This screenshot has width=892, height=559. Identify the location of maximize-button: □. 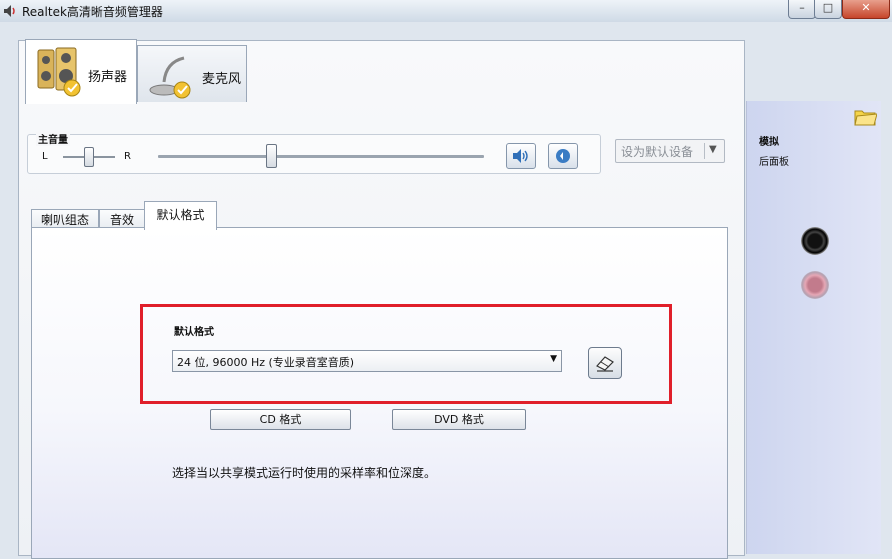
(828, 9).